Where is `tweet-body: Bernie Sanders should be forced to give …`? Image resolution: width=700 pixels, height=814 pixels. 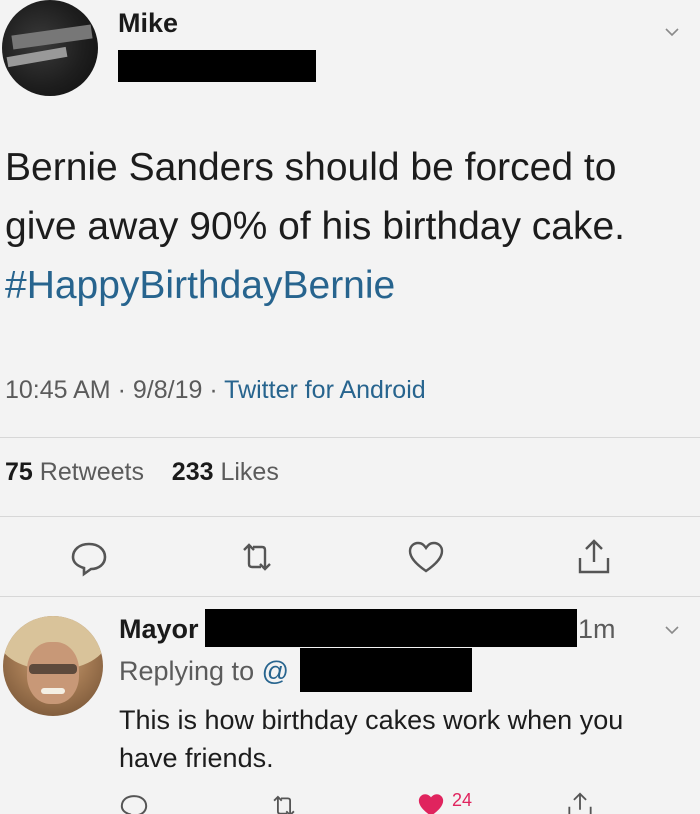 tweet-body: Bernie Sanders should be forced to give … is located at coordinates (315, 197).